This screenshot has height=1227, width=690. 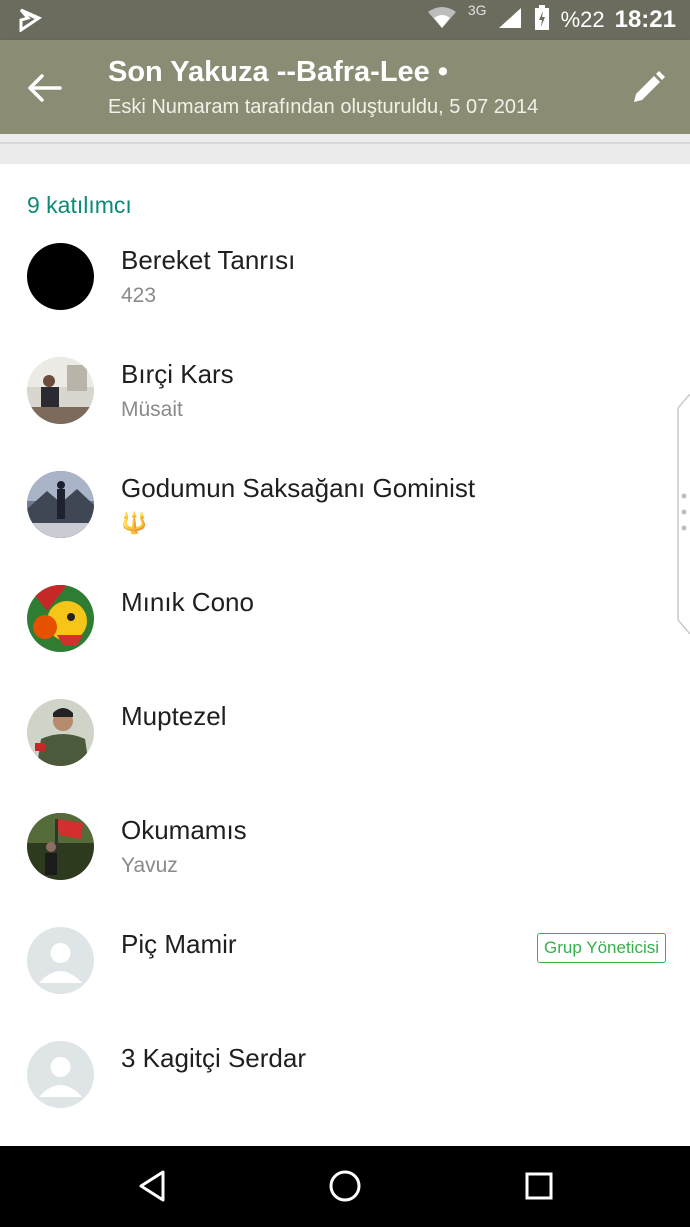 What do you see at coordinates (345, 512) in the screenshot?
I see `participant-row: Godumun Saksağanı Gominist 🔱` at bounding box center [345, 512].